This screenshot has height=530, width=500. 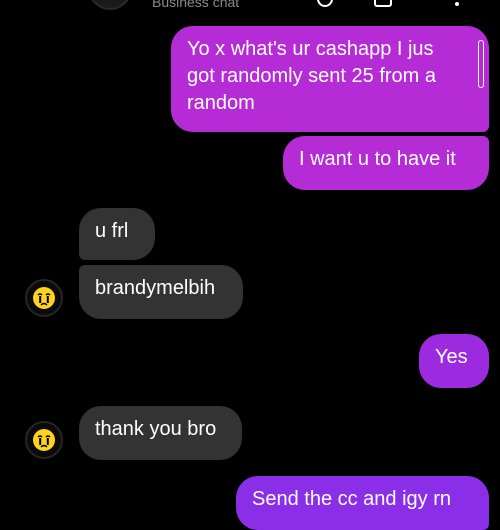 I want to click on menu-dots-icon, so click(x=457, y=4).